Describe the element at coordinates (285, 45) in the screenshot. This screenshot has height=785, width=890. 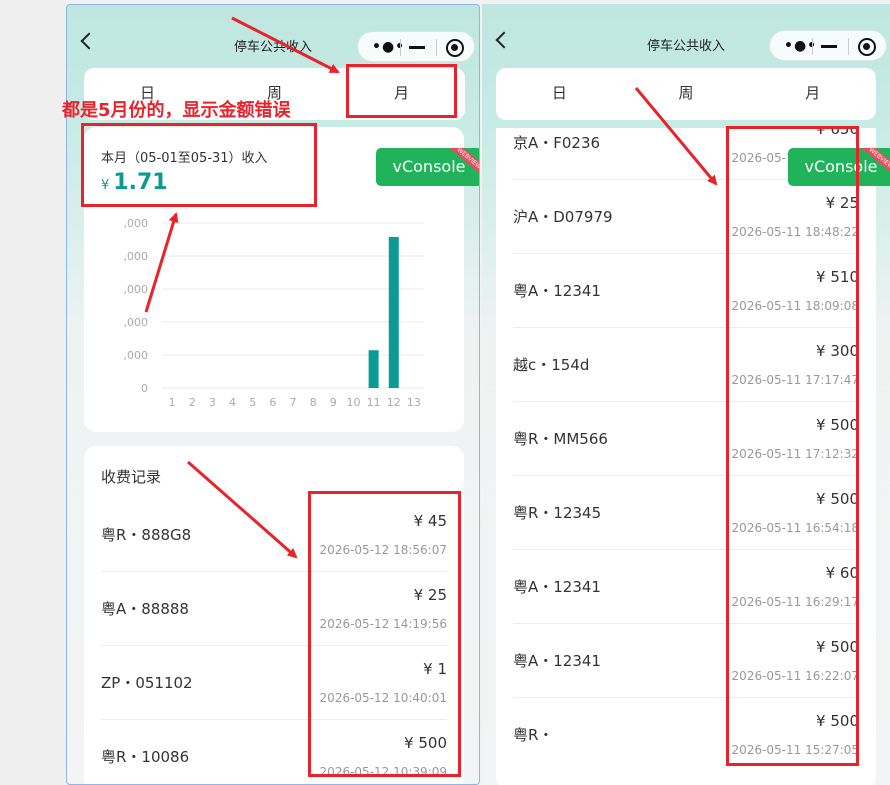
I see `arrow-to-month-tab` at that location.